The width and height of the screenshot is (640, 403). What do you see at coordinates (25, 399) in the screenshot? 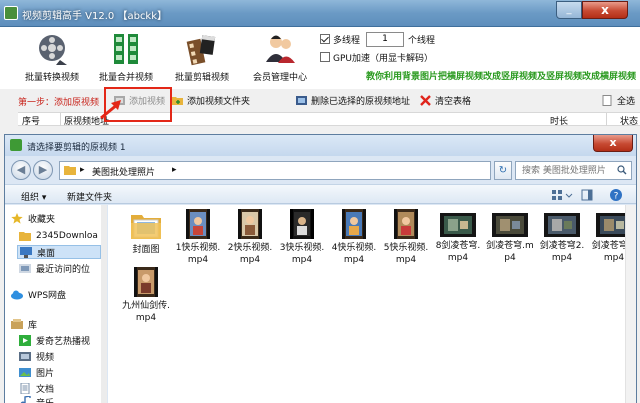
I see `music-icon` at bounding box center [25, 399].